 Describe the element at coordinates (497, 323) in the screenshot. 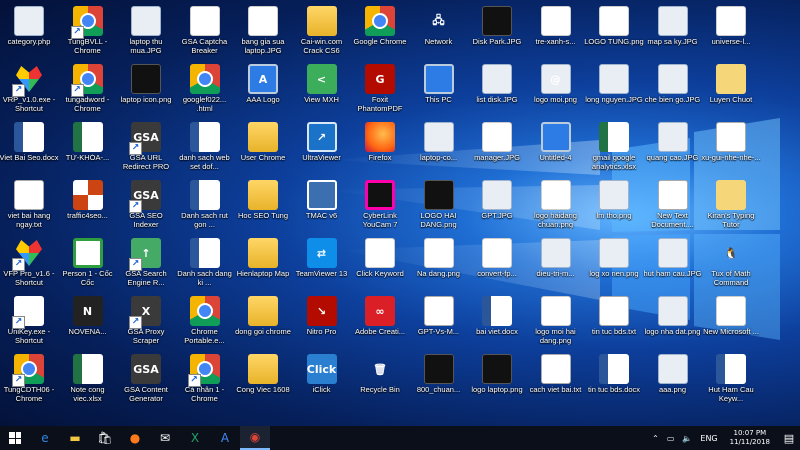

I see `desktop-icon: Wbai viet.docx` at that location.